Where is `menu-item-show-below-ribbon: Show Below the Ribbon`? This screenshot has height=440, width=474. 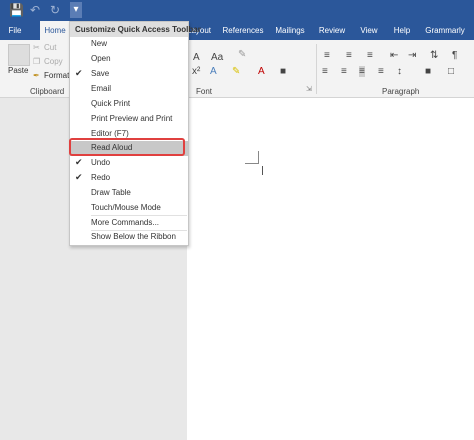
menu-item-show-below-ribbon: Show Below the Ribbon is located at coordinates (129, 237).